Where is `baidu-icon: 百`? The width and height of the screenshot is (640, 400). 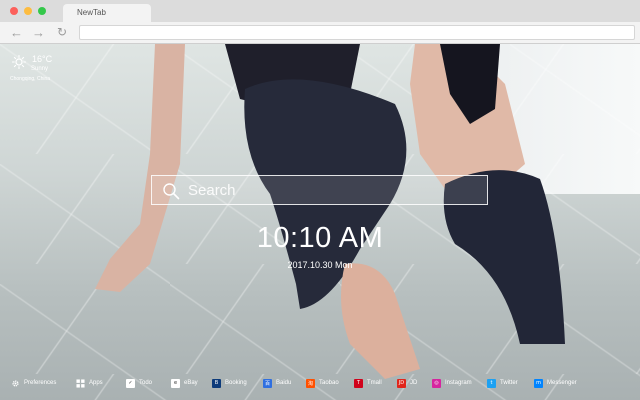 baidu-icon: 百 is located at coordinates (267, 383).